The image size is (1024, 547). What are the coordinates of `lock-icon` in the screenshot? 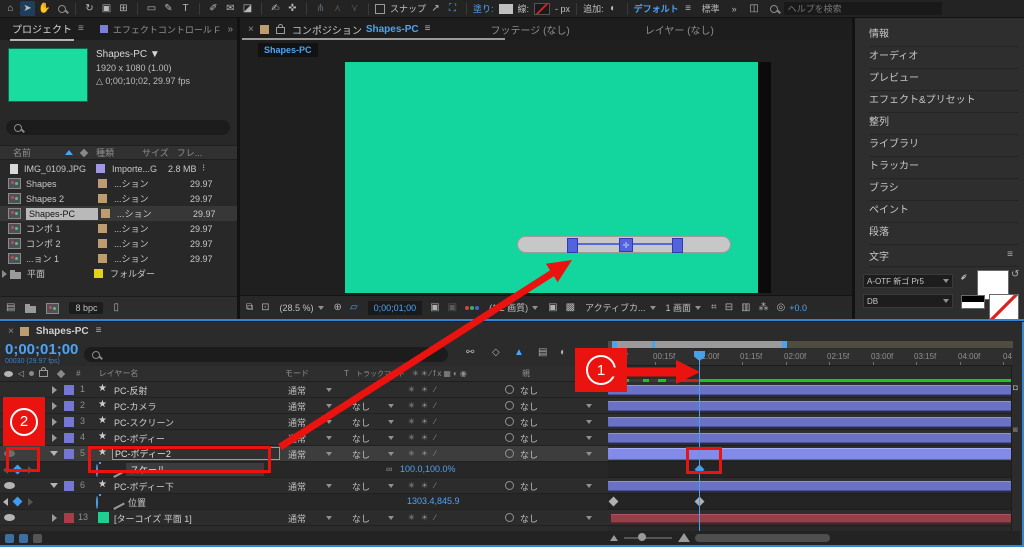 It's located at (280, 29).